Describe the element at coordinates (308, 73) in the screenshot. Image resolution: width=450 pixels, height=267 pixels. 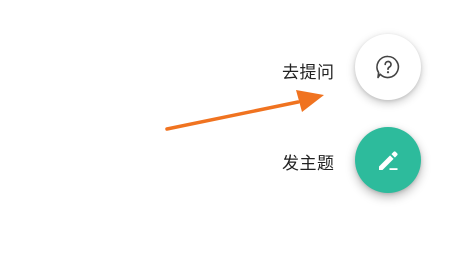
I see `ask-question-label: 去提问` at that location.